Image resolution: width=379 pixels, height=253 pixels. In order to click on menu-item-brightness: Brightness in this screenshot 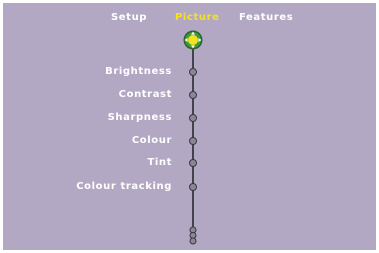, I will do `click(189, 73)`.